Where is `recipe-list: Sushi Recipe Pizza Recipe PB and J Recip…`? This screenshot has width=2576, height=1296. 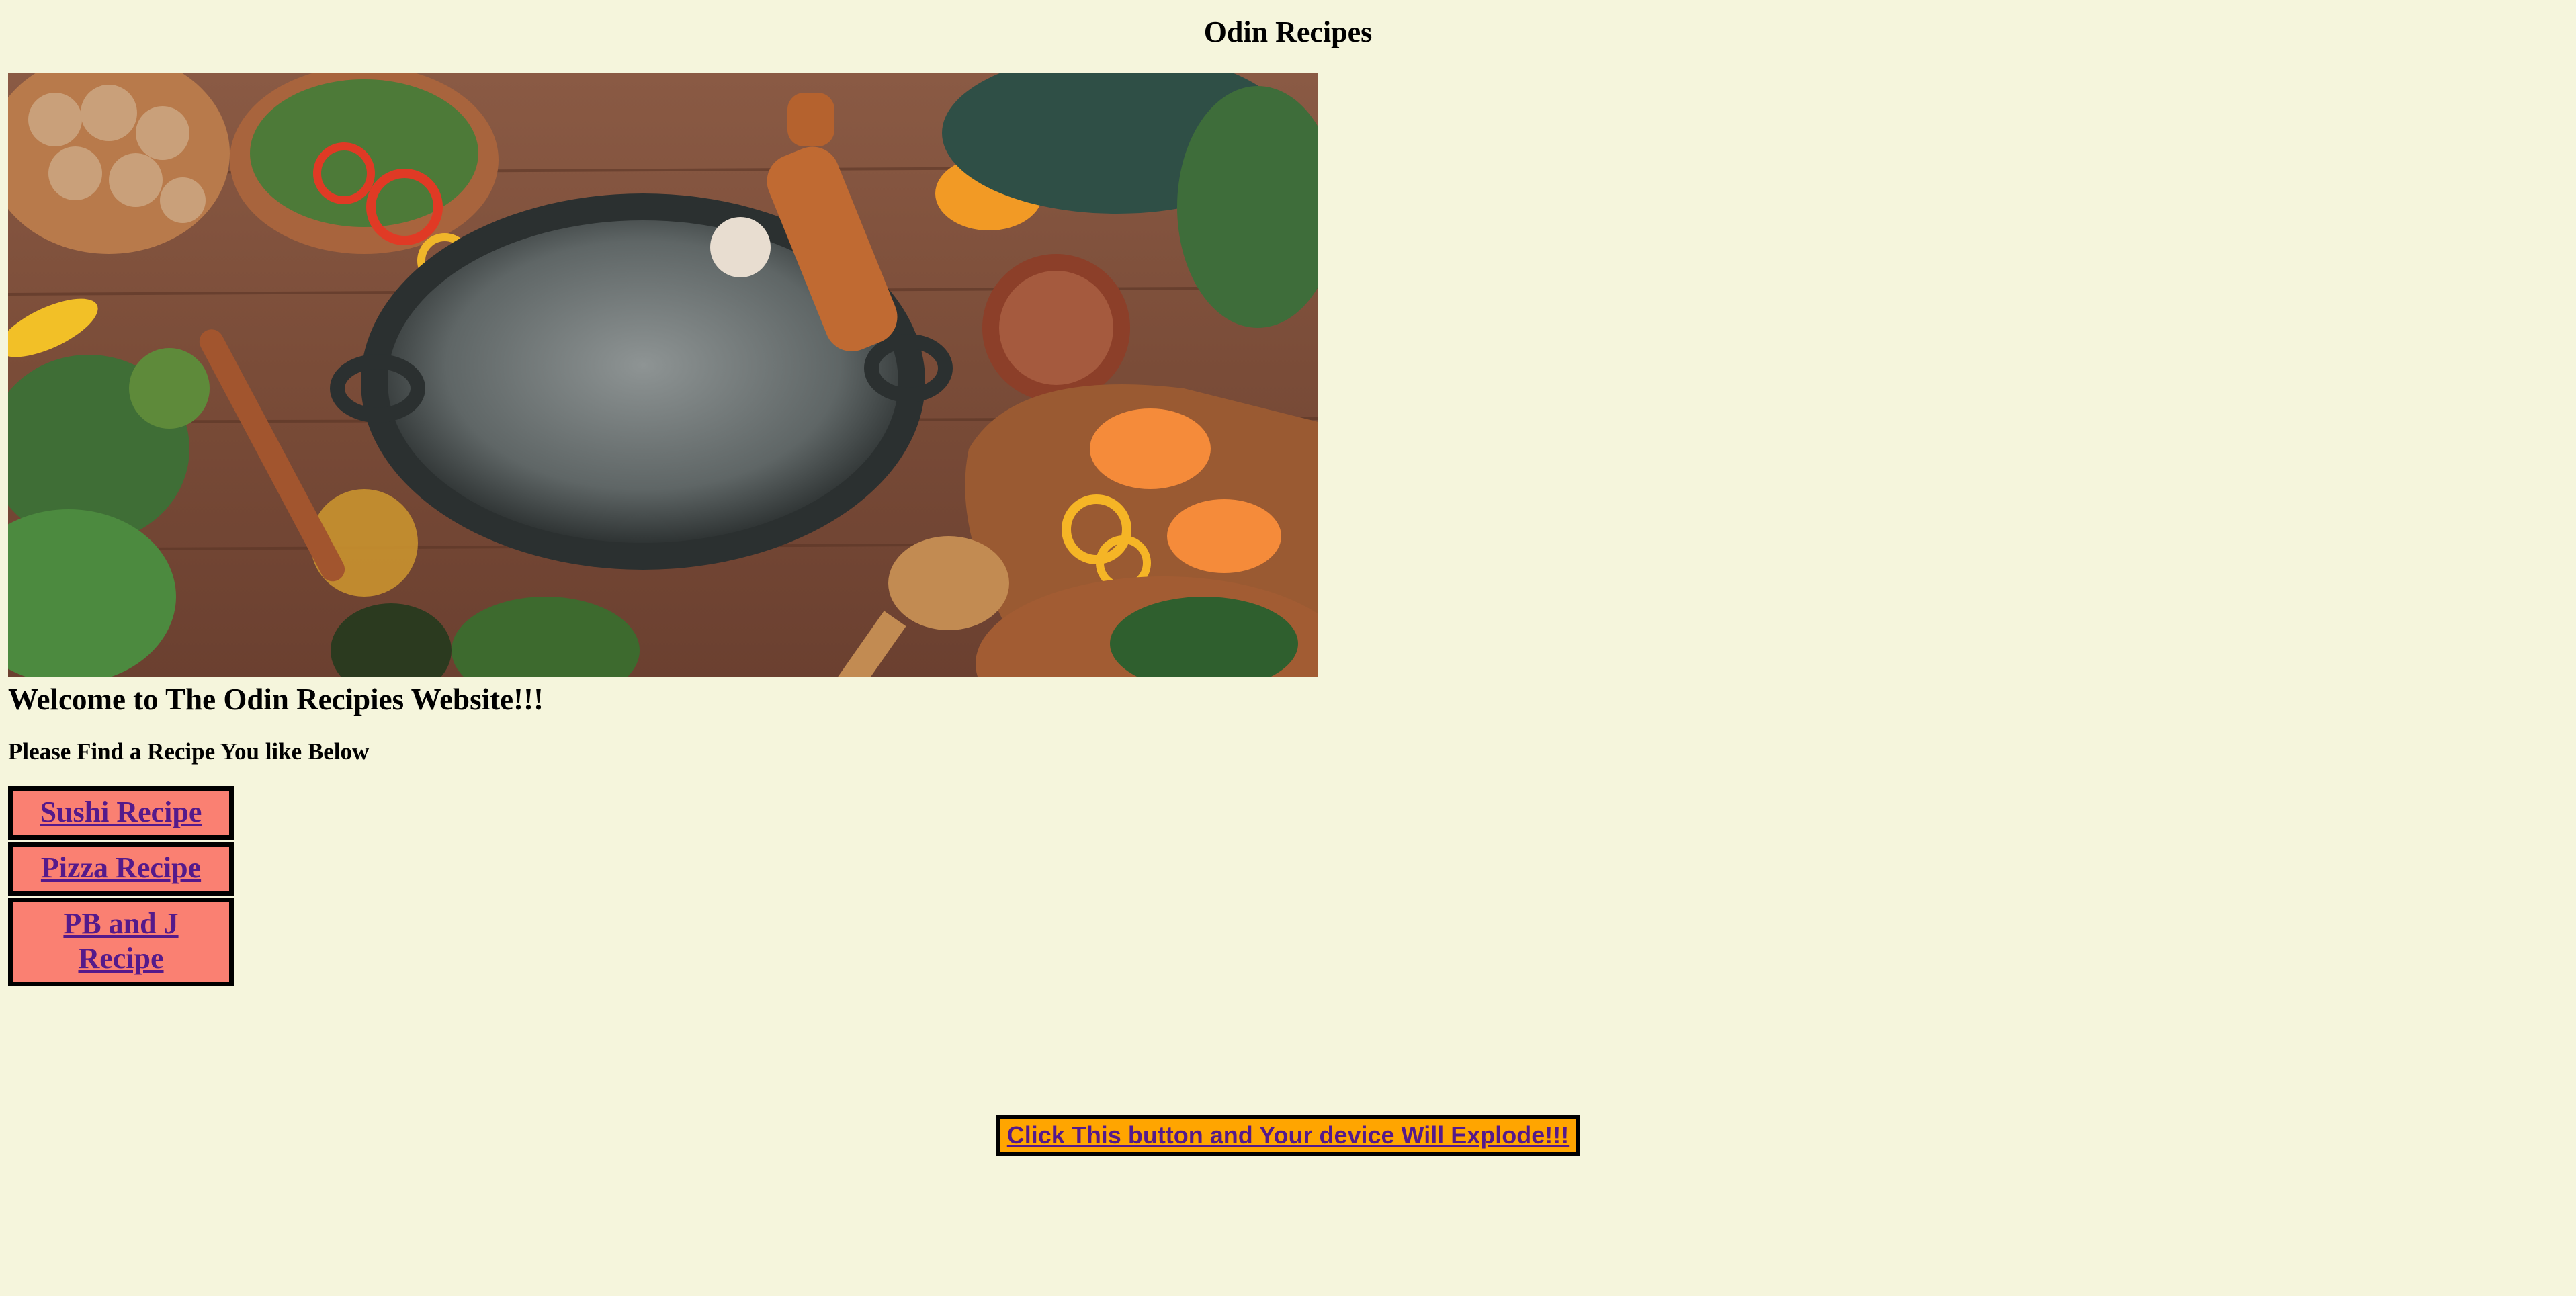 recipe-list: Sushi Recipe Pizza Recipe PB and J Recip… is located at coordinates (121, 887).